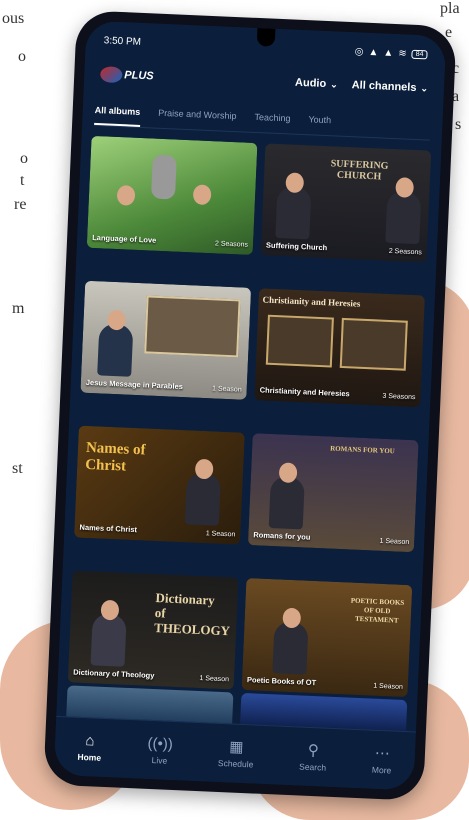  What do you see at coordinates (159, 760) in the screenshot?
I see `nav-label: Live` at bounding box center [159, 760].